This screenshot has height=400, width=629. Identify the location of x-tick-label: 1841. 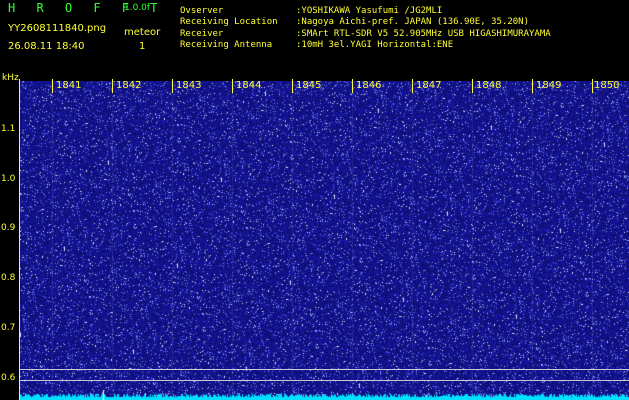
(69, 85).